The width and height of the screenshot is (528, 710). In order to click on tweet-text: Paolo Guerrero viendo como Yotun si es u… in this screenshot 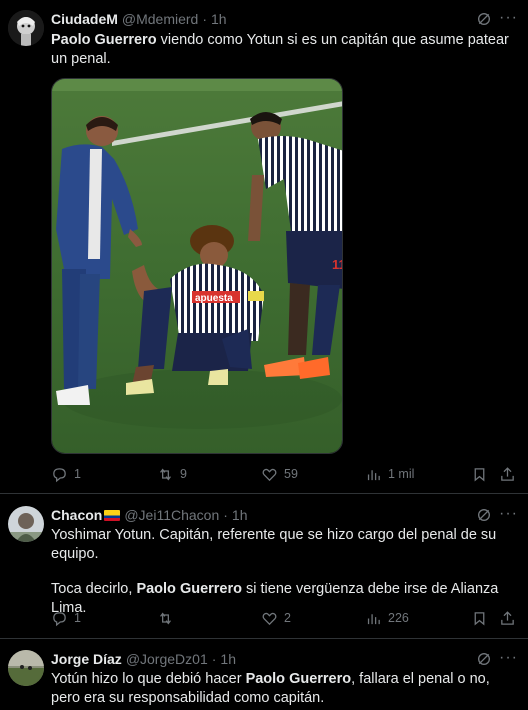, I will do `click(282, 50)`.